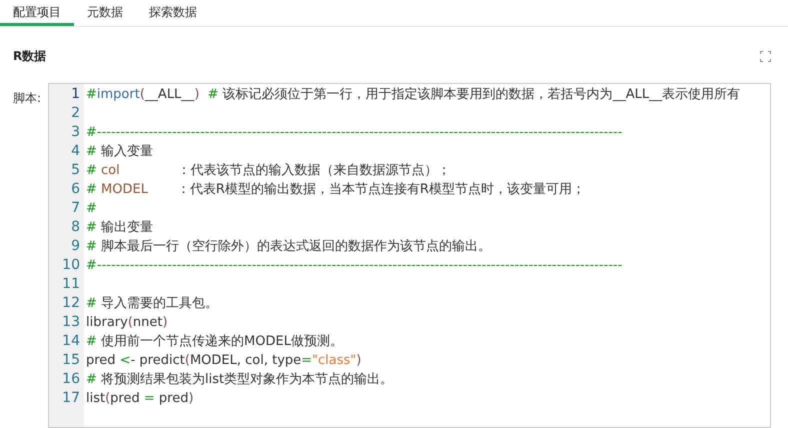  I want to click on tab: 探索数据, so click(173, 13).